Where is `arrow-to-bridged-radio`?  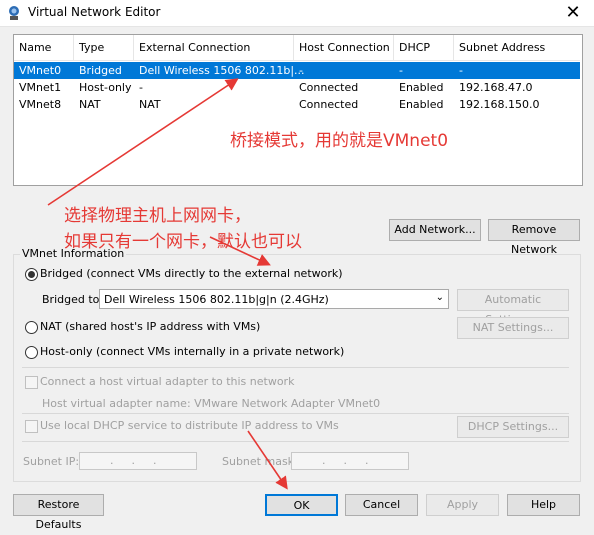
arrow-to-bridged-radio is located at coordinates (240, 251).